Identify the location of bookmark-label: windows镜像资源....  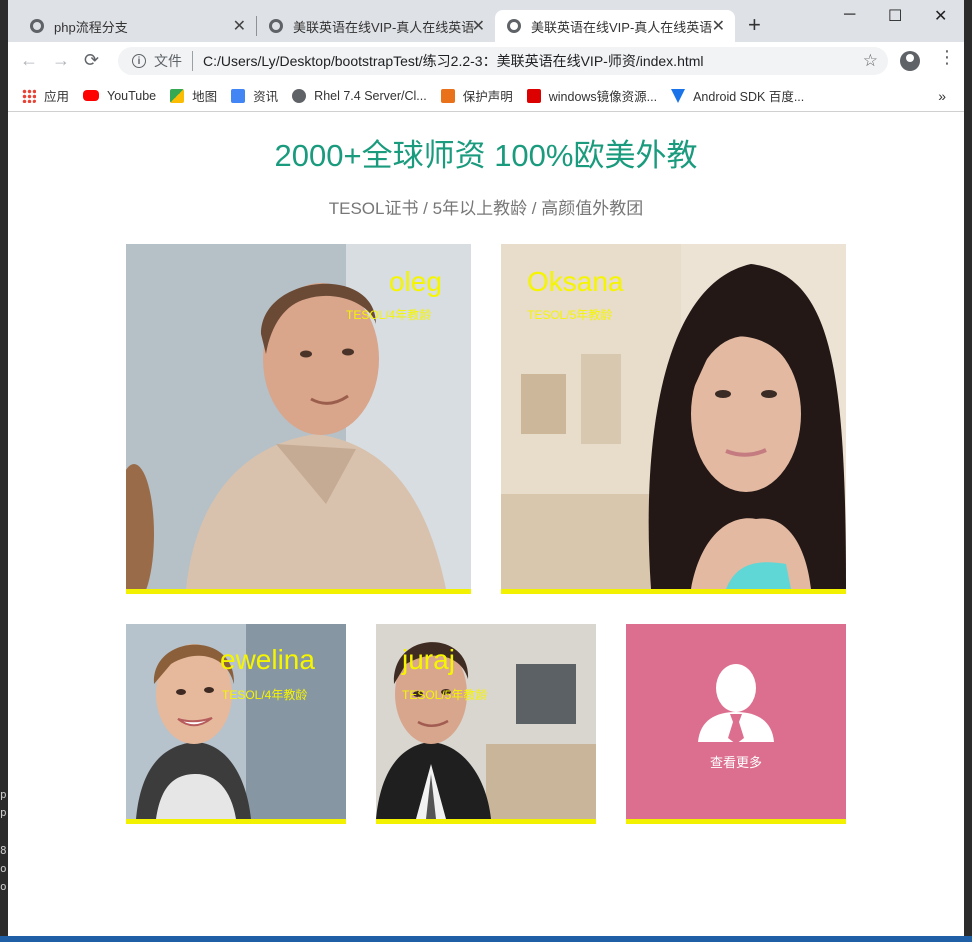
(603, 97).